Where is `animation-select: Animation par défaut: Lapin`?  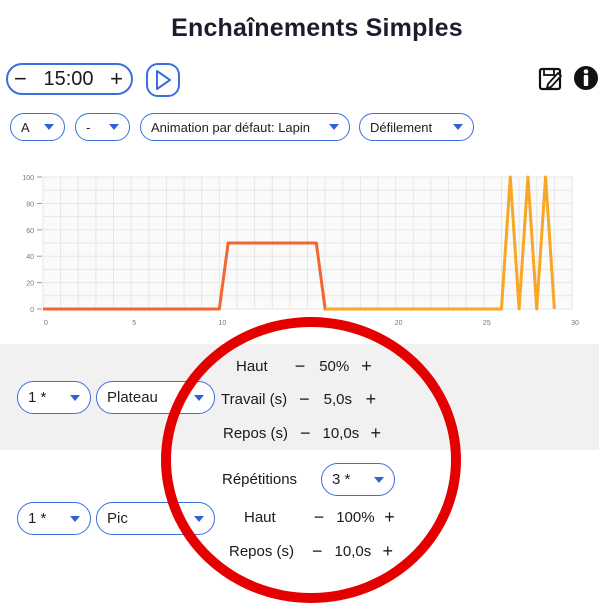 animation-select: Animation par défaut: Lapin is located at coordinates (245, 127).